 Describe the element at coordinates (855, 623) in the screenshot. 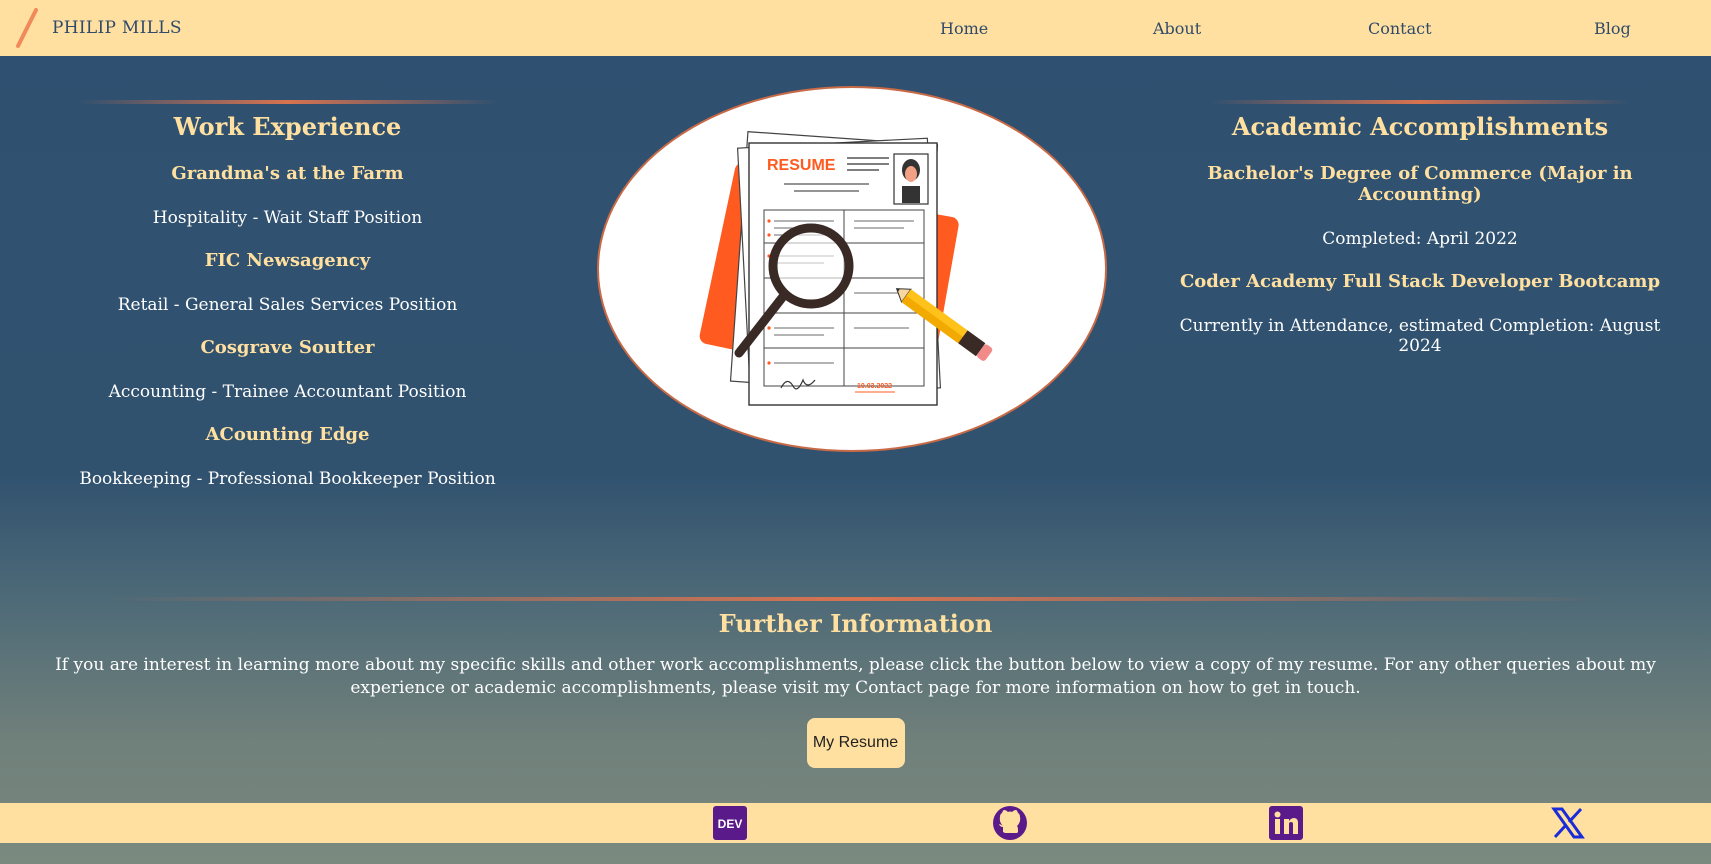

I see `further-information-title: Further Information` at that location.